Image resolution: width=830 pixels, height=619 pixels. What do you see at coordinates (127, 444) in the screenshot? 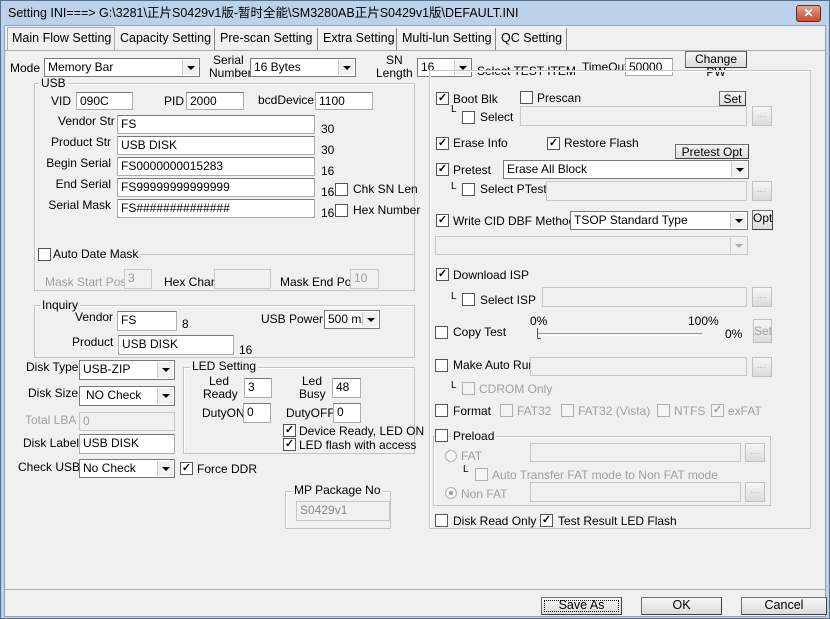
I see `disk-label-input: USB DISK` at bounding box center [127, 444].